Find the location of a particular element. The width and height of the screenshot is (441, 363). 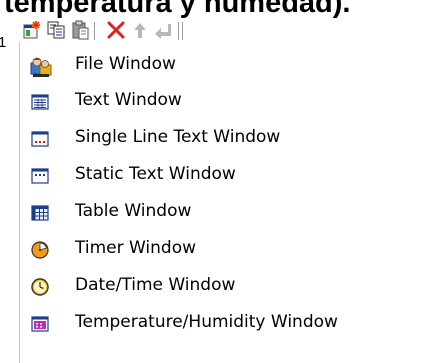

menu-item-static-text-window: Static Text Window is located at coordinates (230, 176).